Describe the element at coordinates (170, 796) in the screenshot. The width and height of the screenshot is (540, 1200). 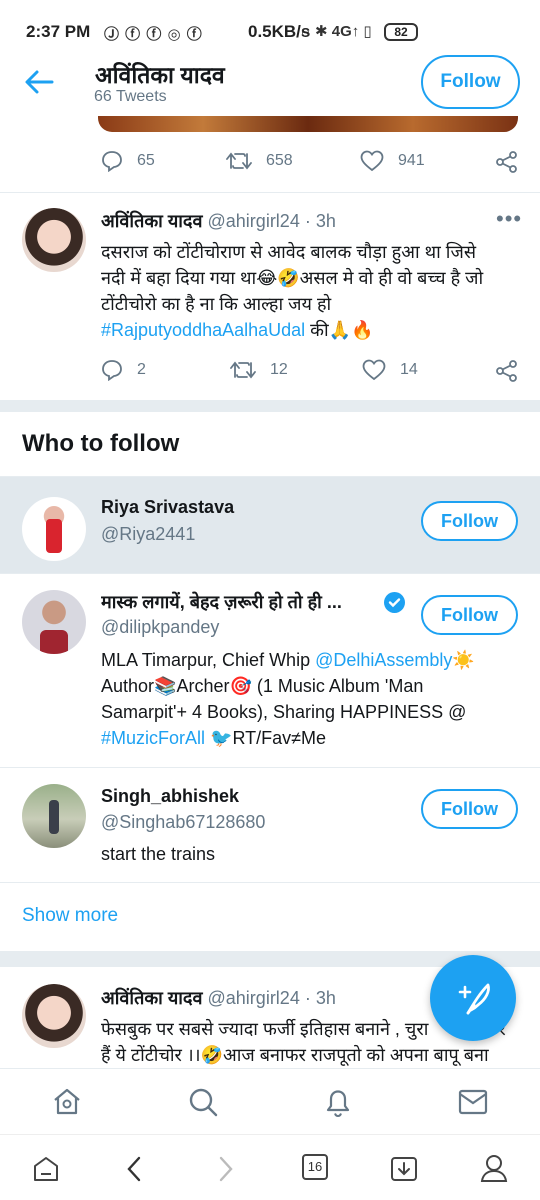
I see `user-name: Singh_abhishek` at that location.